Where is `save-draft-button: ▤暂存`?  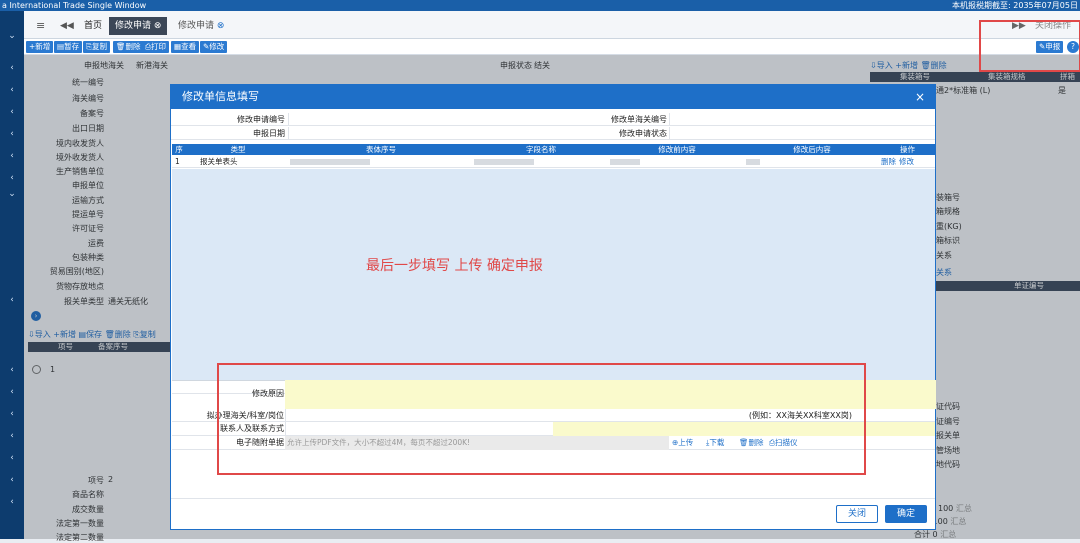 save-draft-button: ▤暂存 is located at coordinates (68, 47).